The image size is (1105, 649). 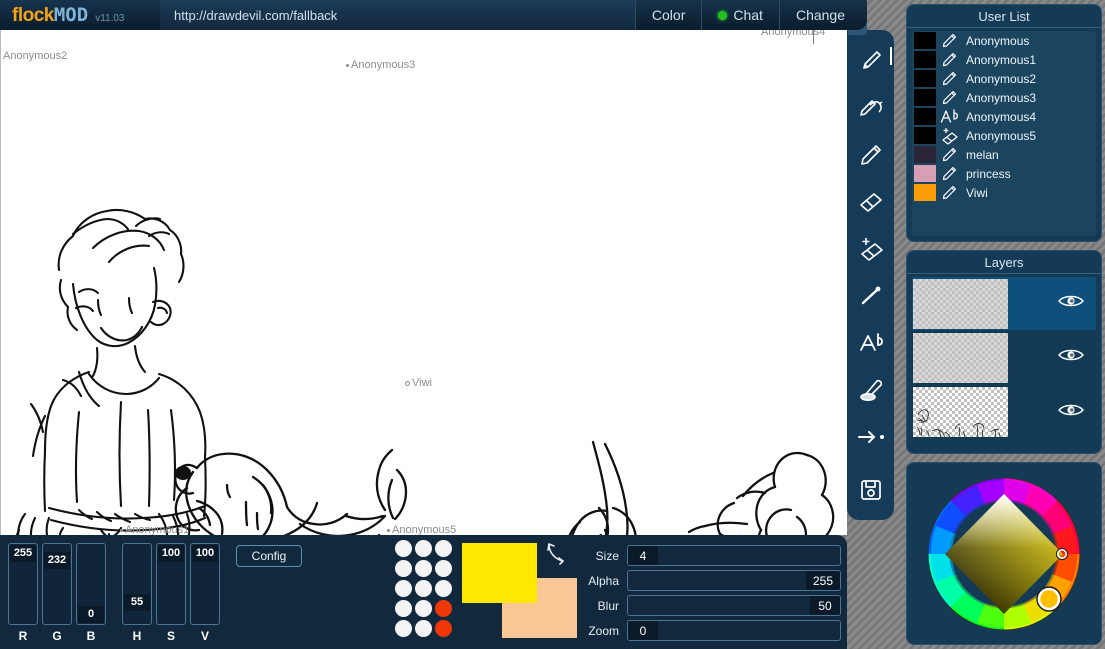 What do you see at coordinates (822, 580) in the screenshot?
I see `alpha-value: 255` at bounding box center [822, 580].